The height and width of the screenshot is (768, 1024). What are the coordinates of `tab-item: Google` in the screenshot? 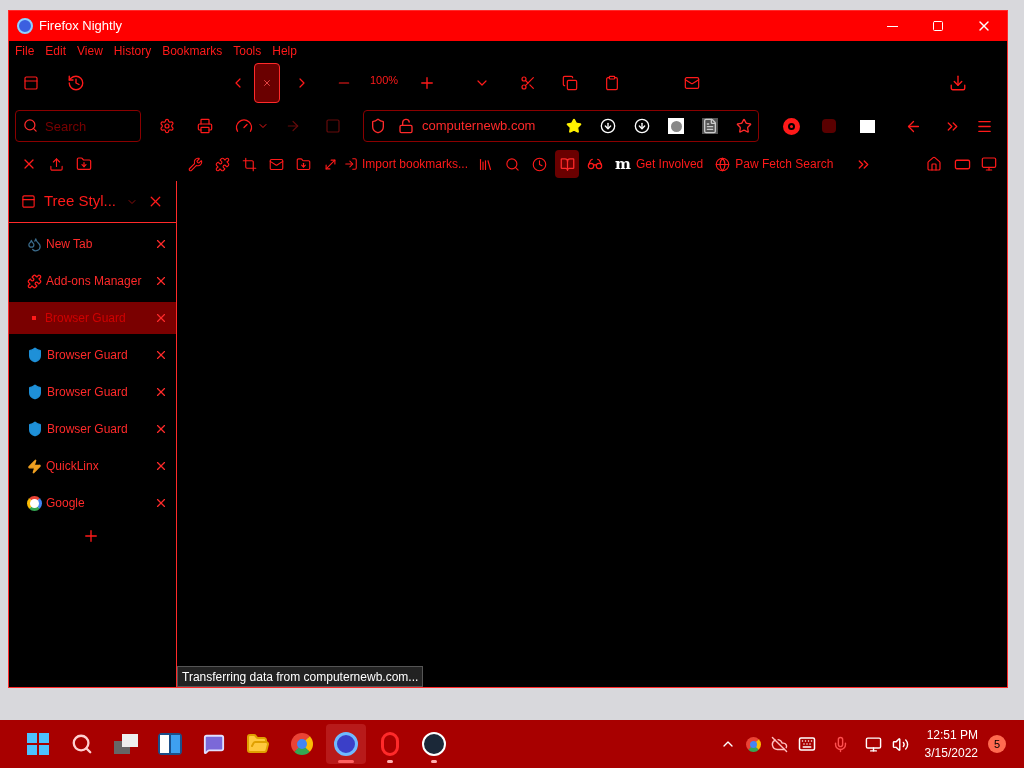 It's located at (92, 503).